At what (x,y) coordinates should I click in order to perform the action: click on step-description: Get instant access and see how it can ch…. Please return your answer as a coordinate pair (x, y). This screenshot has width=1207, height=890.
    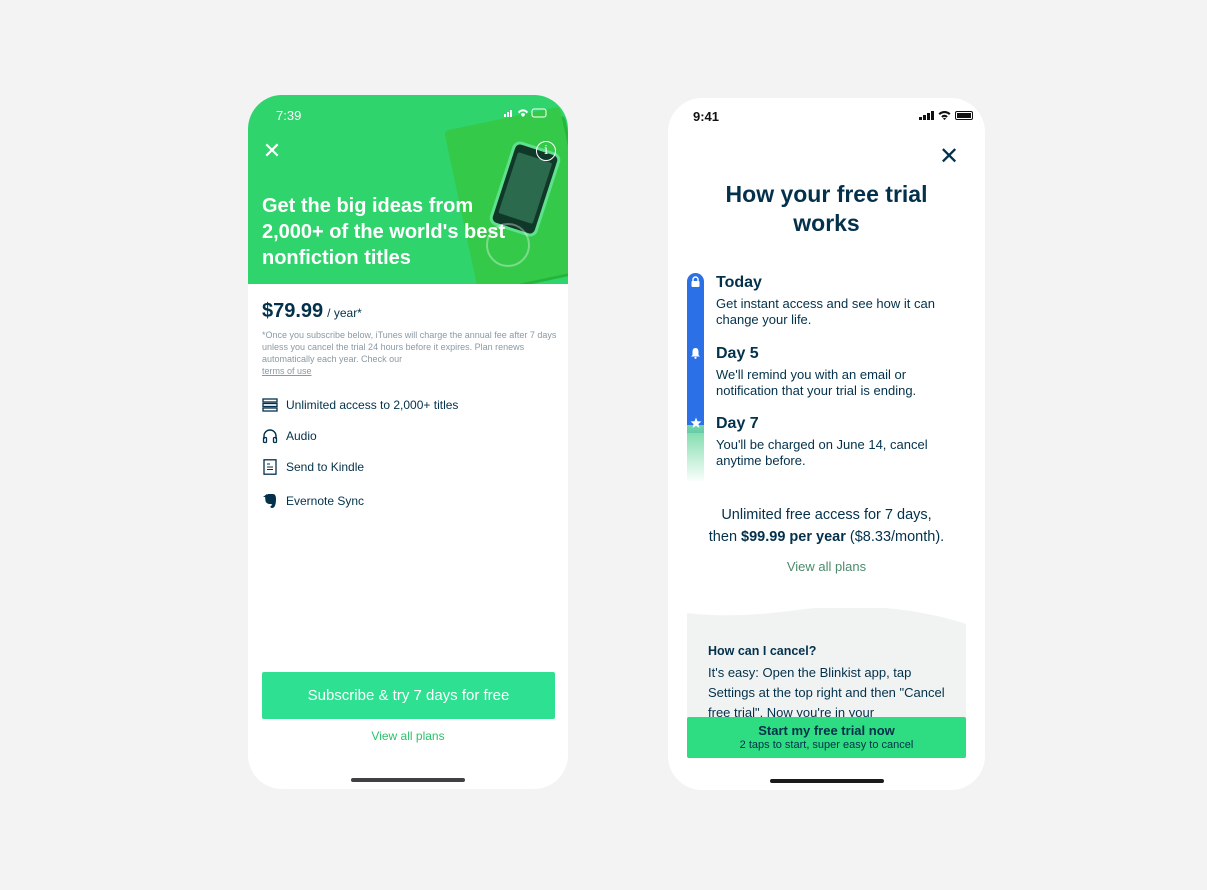
    Looking at the image, I should click on (825, 311).